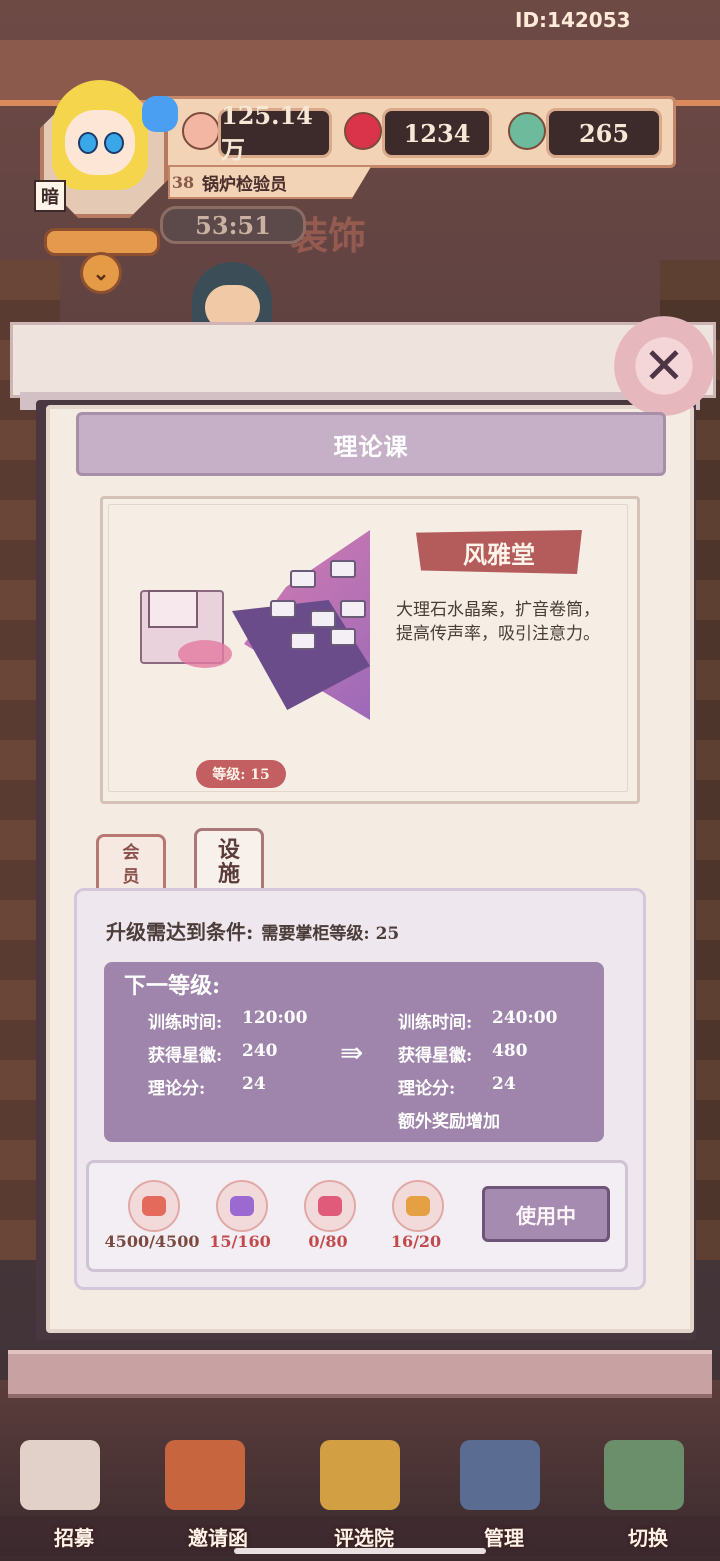 This screenshot has height=1561, width=720. What do you see at coordinates (527, 131) in the screenshot?
I see `jade-coin-icon` at bounding box center [527, 131].